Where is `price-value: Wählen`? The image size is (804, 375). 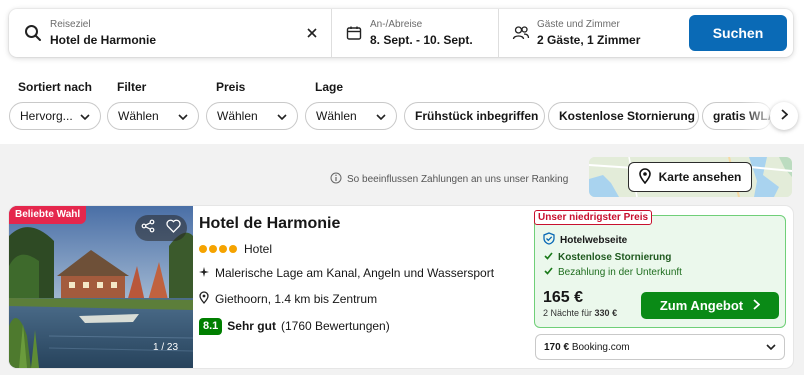 price-value: Wählen is located at coordinates (237, 116).